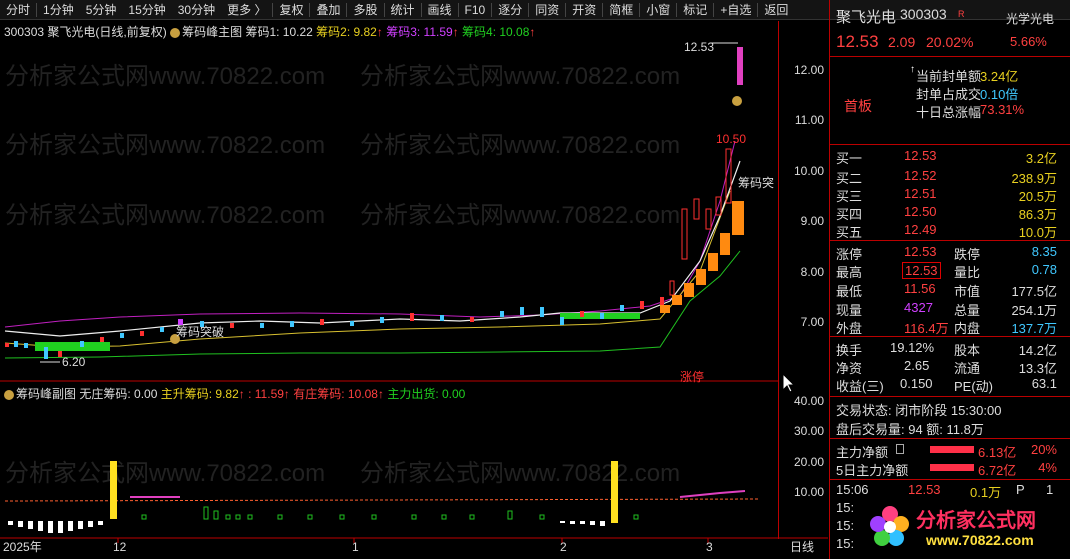 The width and height of the screenshot is (1070, 559). What do you see at coordinates (22, 547) in the screenshot?
I see `xaxis-label: 2025年` at bounding box center [22, 547].